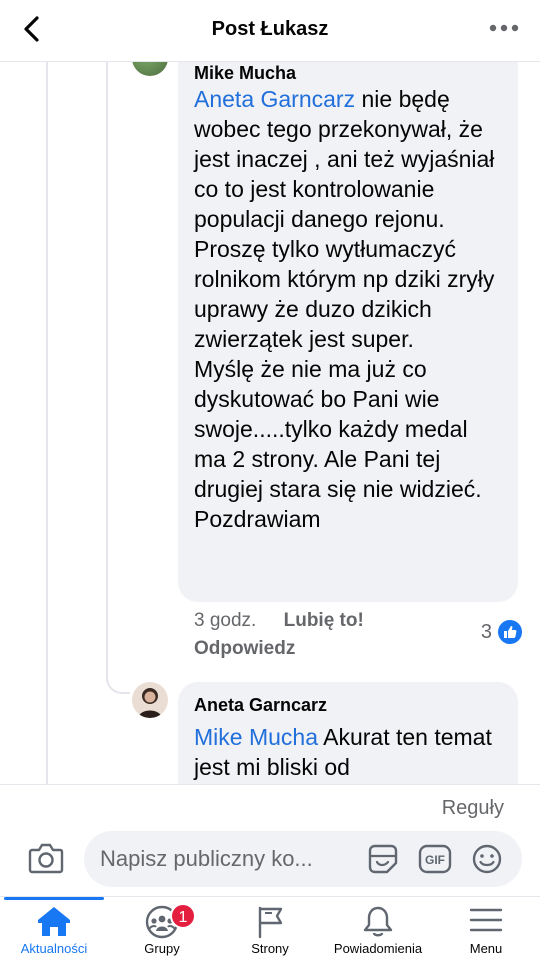  I want to click on emoji-button, so click(487, 859).